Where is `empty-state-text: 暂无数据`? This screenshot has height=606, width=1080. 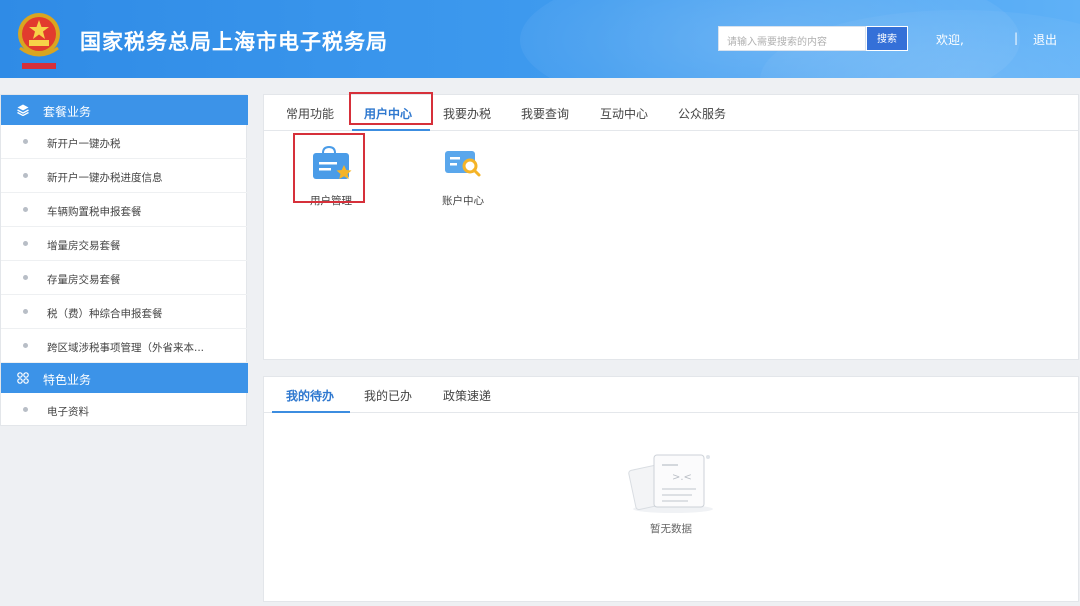
empty-state-text: 暂无数据 is located at coordinates (671, 529).